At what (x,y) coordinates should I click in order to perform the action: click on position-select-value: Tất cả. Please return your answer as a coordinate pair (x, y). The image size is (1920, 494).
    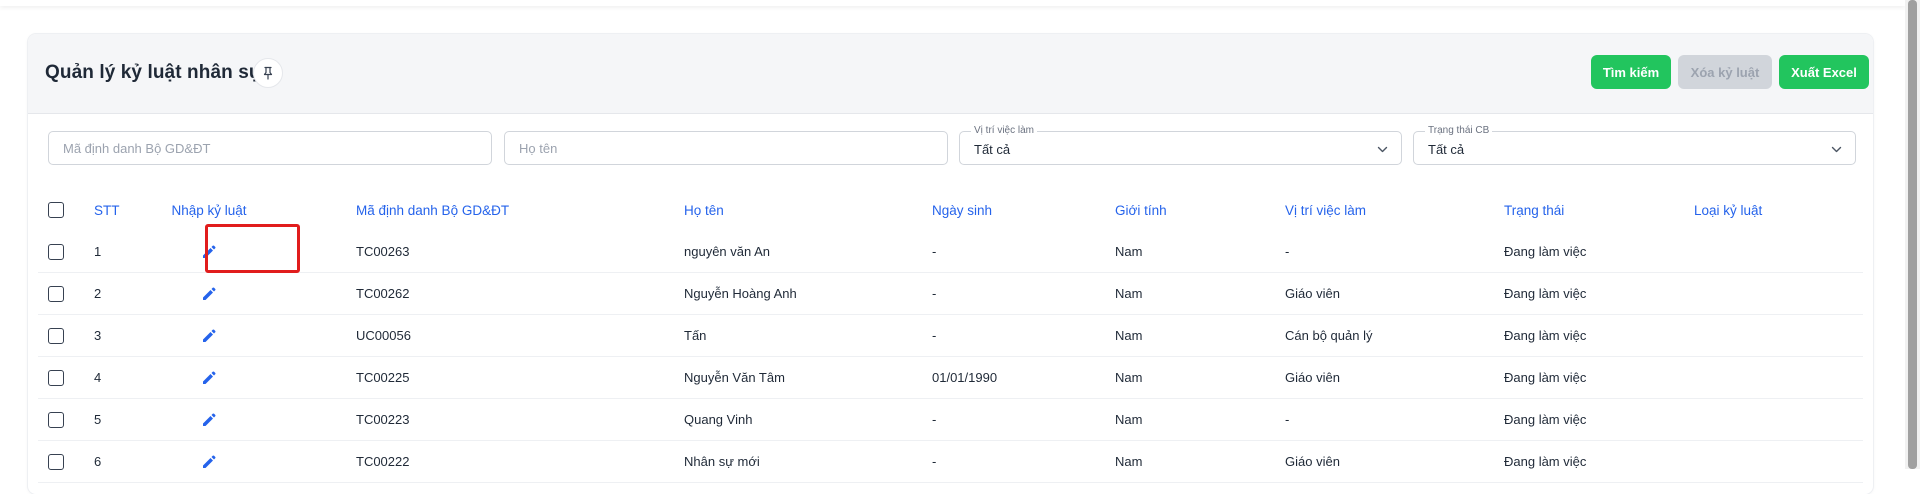
    Looking at the image, I should click on (992, 149).